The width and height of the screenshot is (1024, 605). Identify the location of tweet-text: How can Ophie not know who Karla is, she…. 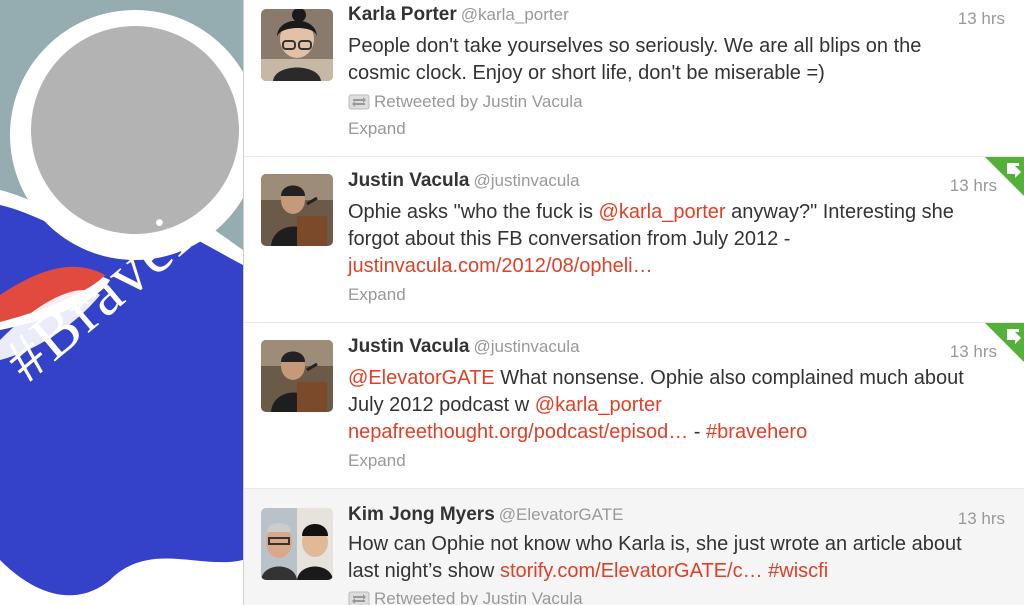
(658, 558).